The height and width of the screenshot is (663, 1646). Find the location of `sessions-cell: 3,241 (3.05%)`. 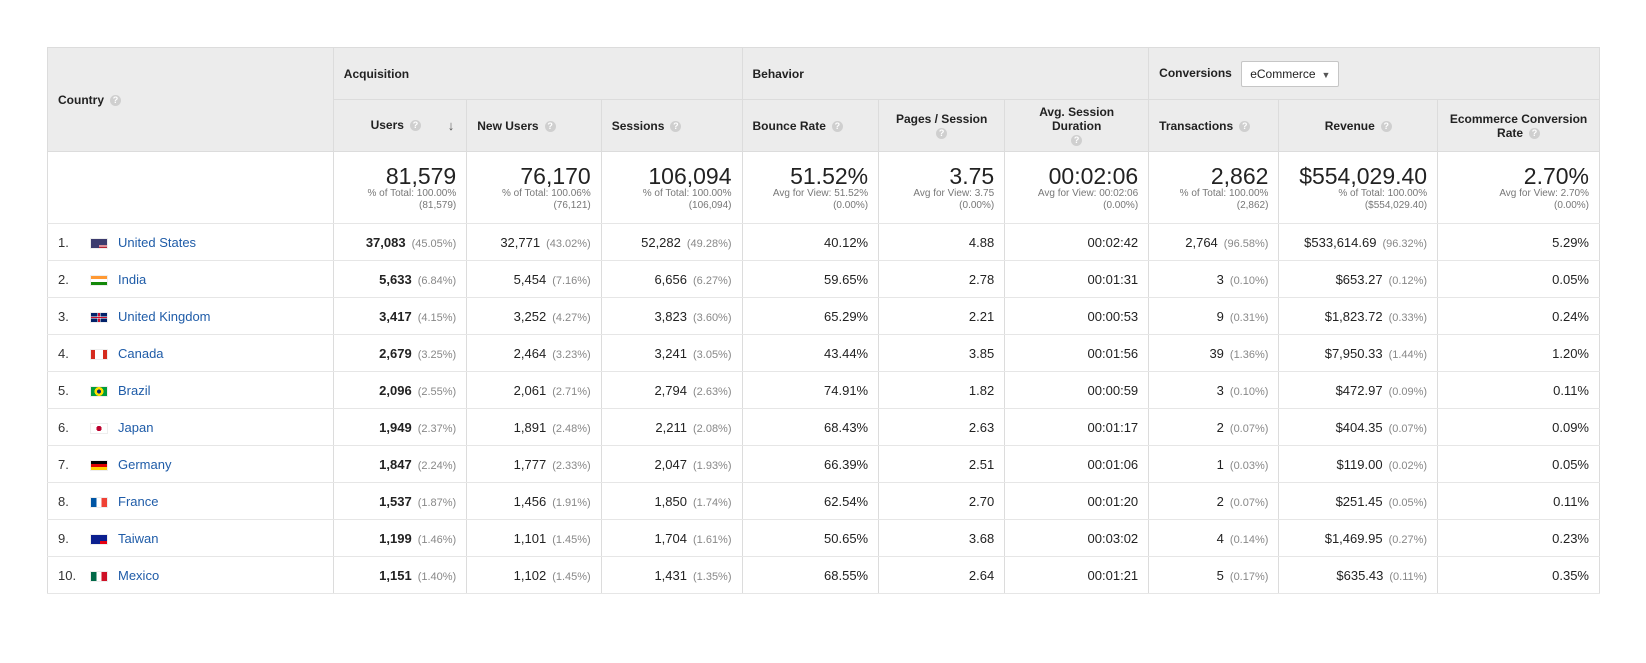

sessions-cell: 3,241 (3.05%) is located at coordinates (671, 353).